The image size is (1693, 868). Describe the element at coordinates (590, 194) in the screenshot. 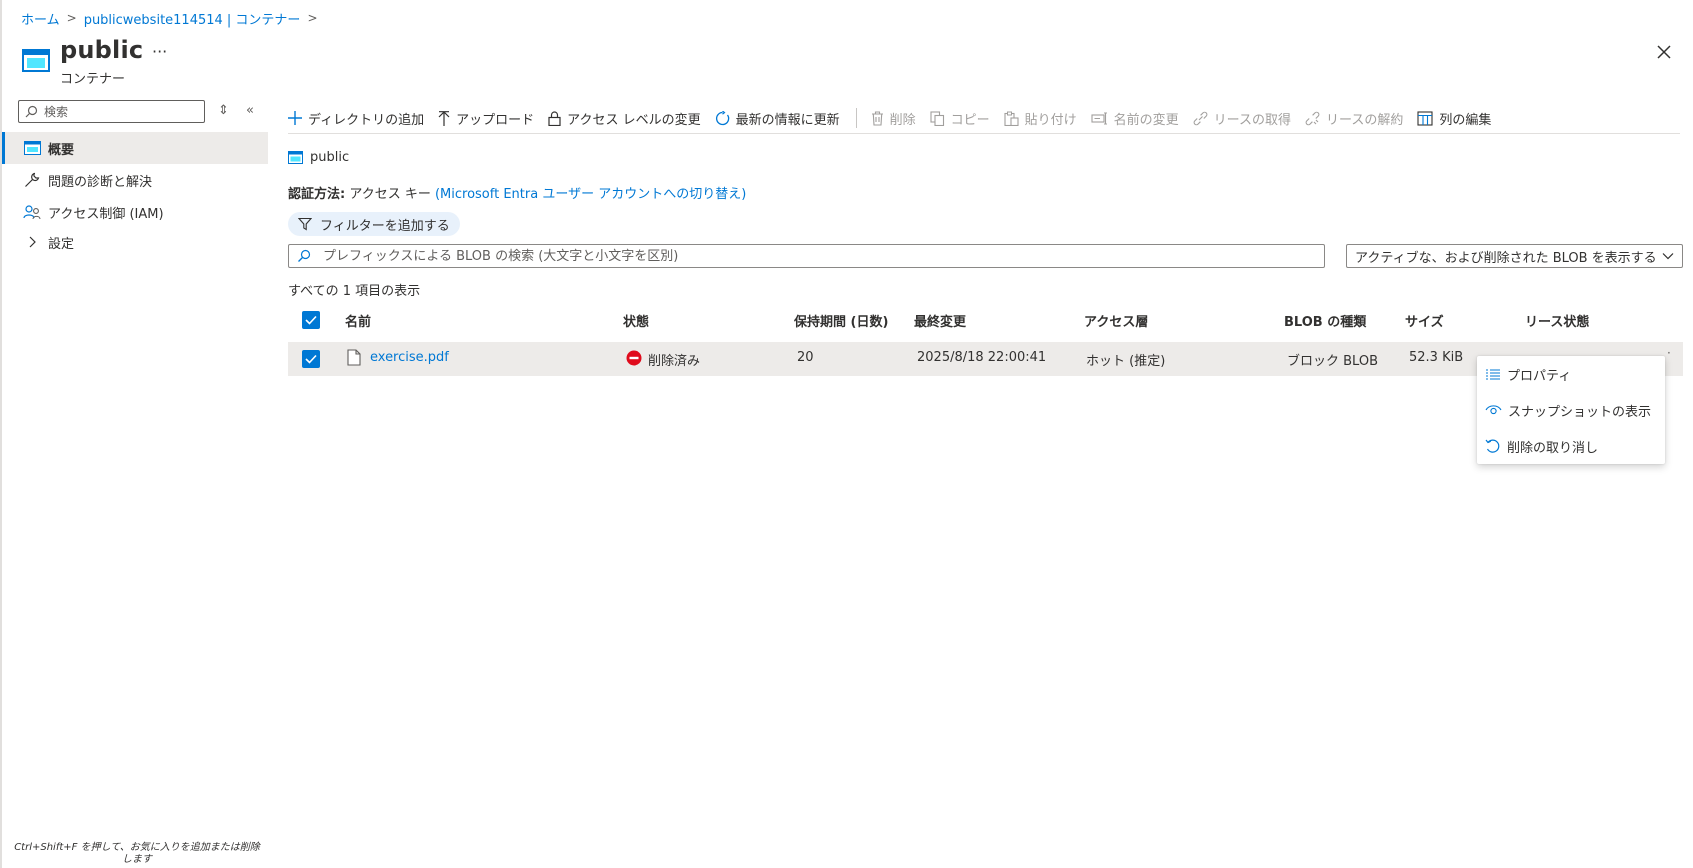

I see `switch-to-entra-link: (Microsoft Entra ユーザー アカウントへの切り替え)` at that location.